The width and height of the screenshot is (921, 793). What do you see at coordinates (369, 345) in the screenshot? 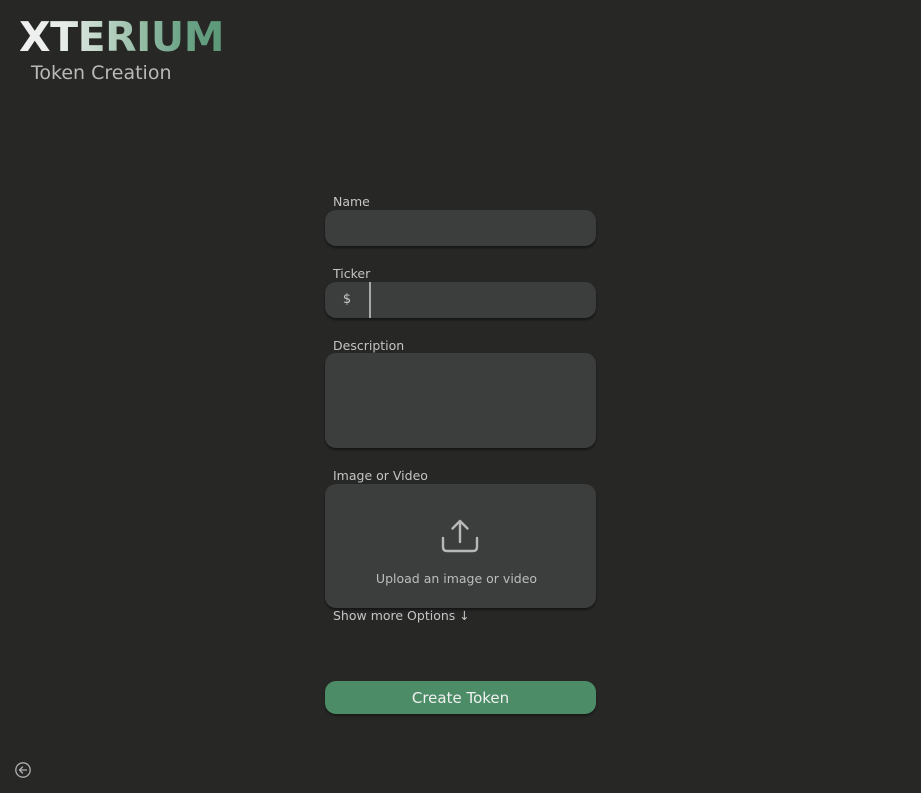
I see `description-label: Description` at bounding box center [369, 345].